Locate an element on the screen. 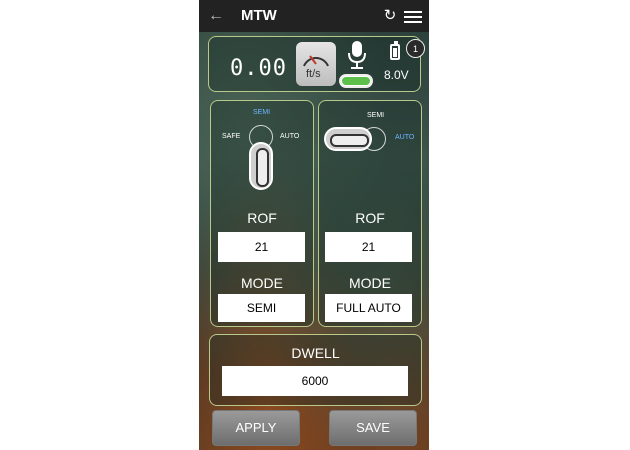 The image size is (630, 450). speed-unit-label: ft/s is located at coordinates (313, 74).